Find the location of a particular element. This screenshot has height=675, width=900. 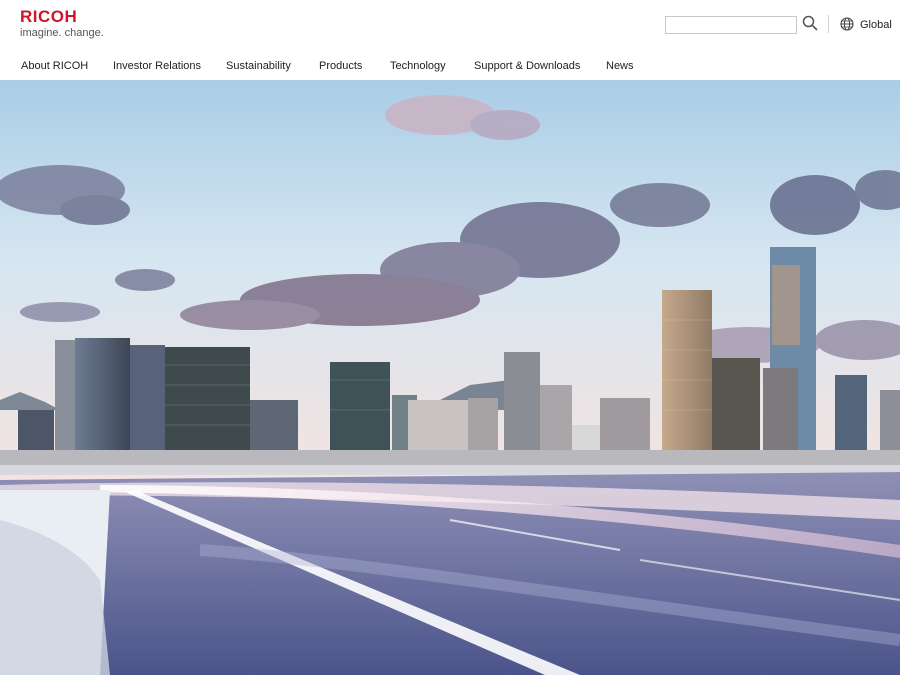

header-divider is located at coordinates (828, 24).